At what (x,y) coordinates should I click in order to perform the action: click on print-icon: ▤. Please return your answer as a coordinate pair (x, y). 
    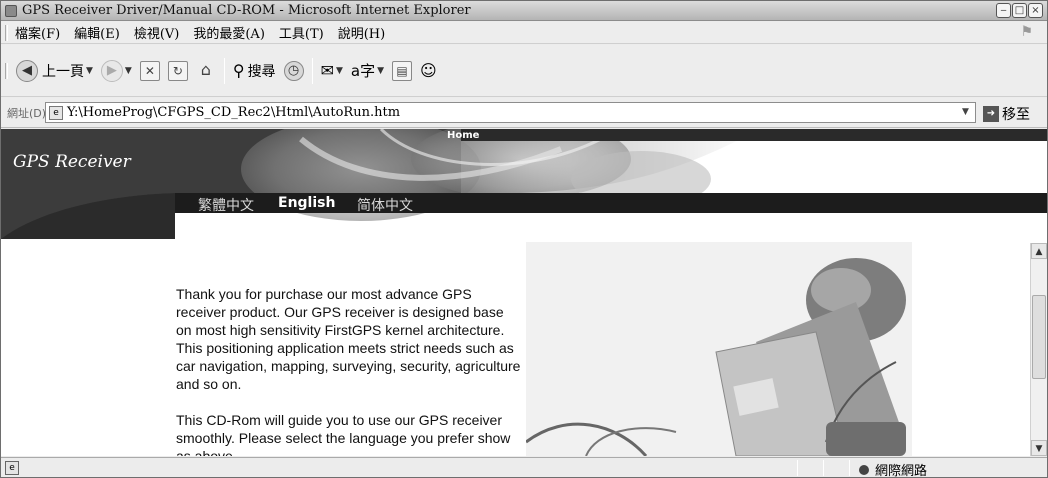
    Looking at the image, I should click on (402, 70).